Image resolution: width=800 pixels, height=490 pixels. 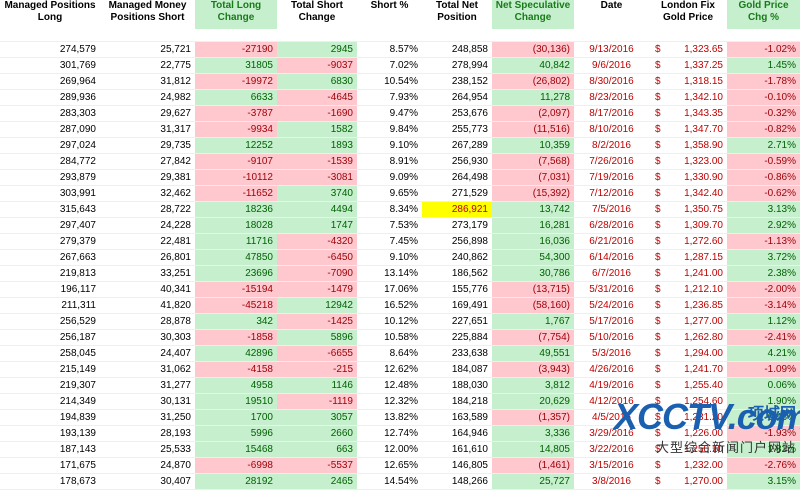 I want to click on gold-price-value: 1,347.70, so click(x=703, y=129).